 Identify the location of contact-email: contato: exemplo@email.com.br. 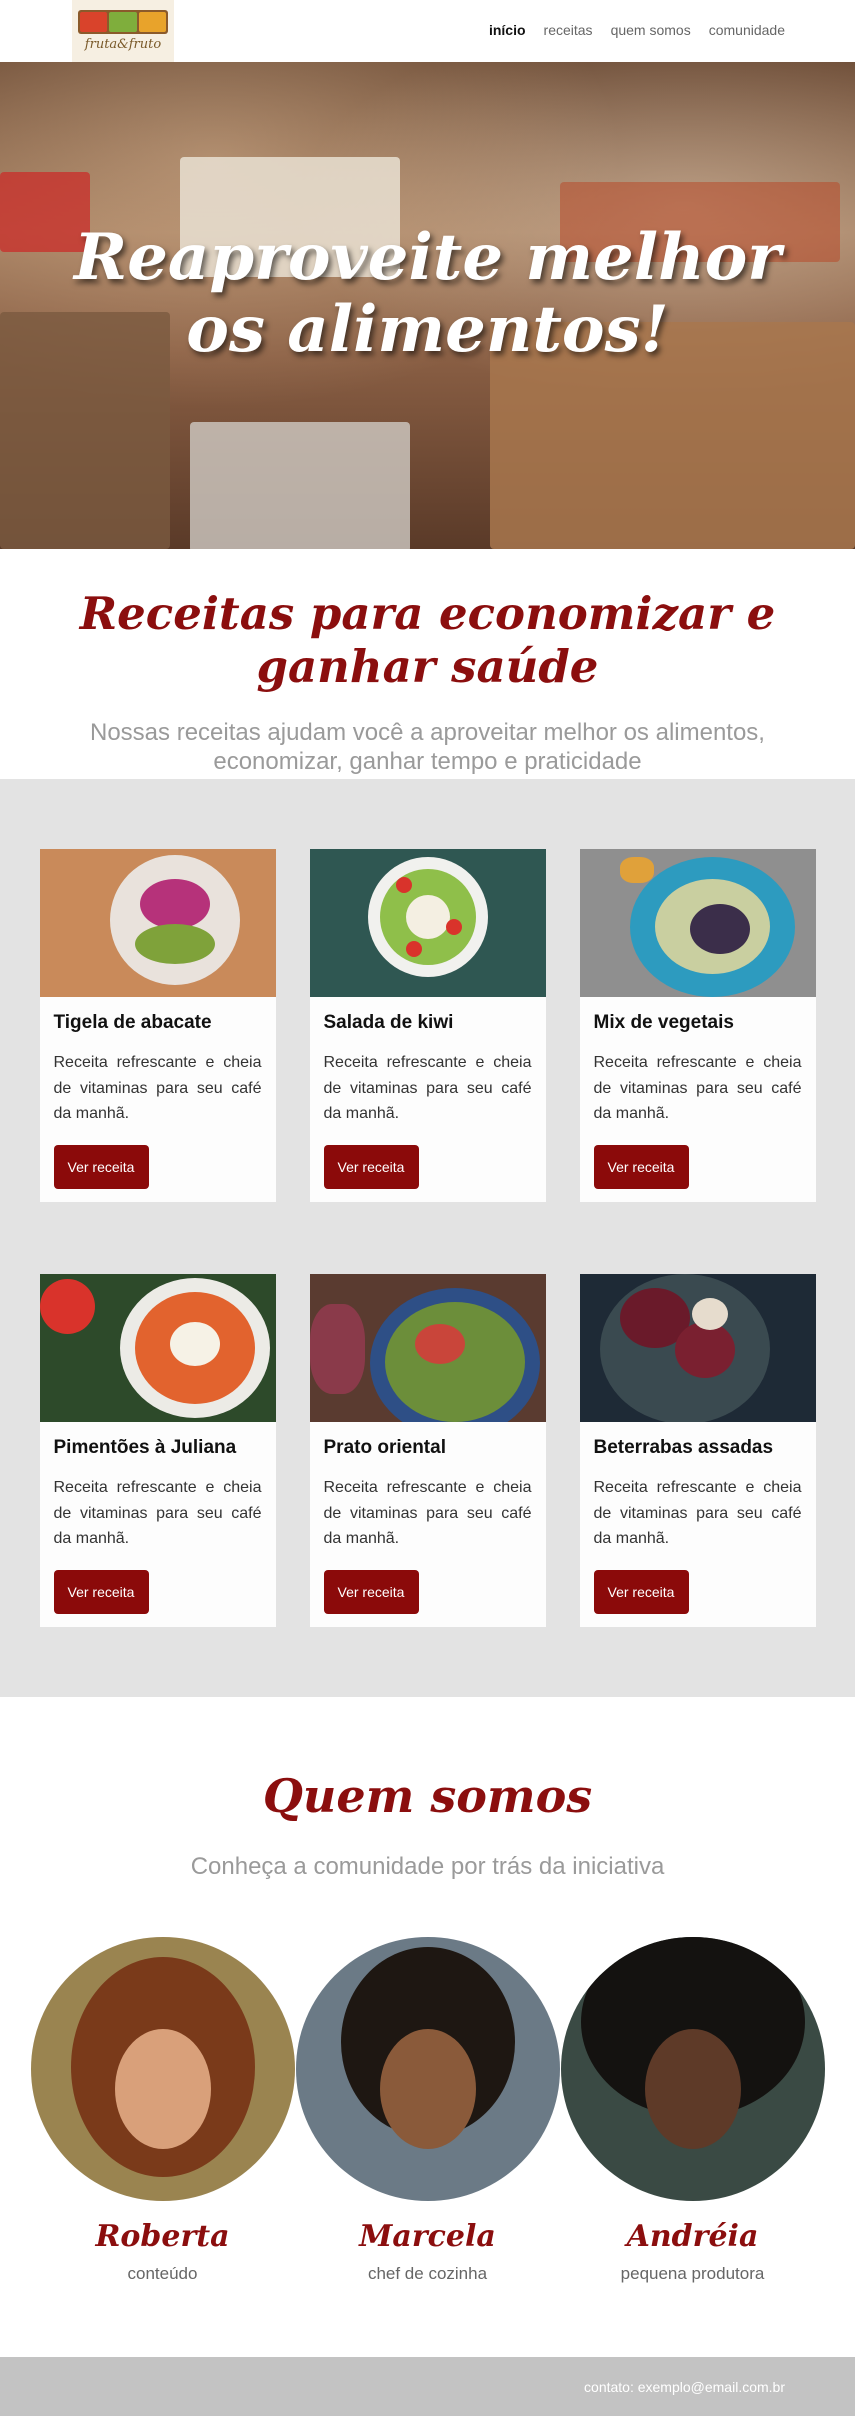
(684, 2387).